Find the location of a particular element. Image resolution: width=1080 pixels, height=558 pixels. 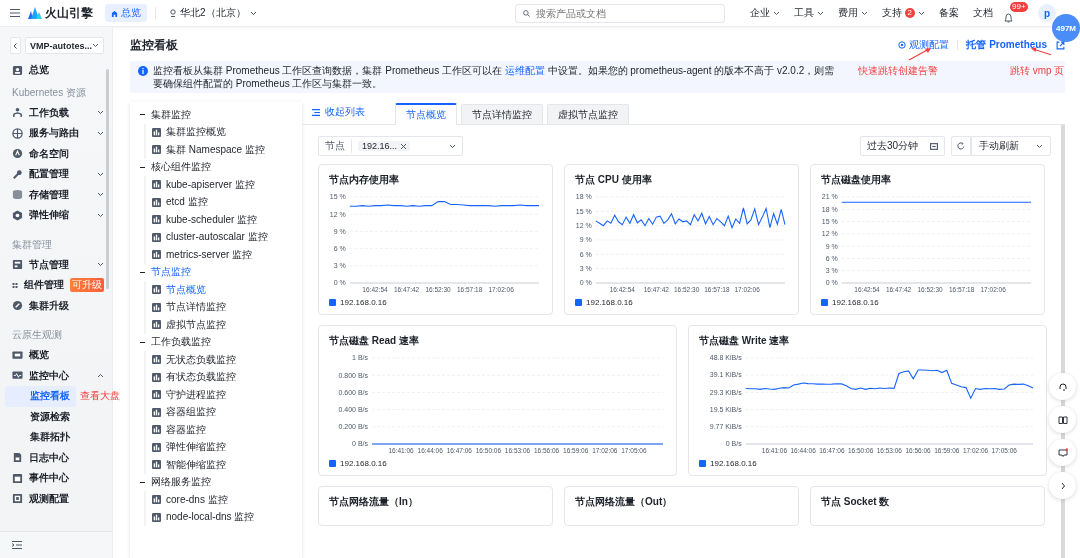

headset-icon is located at coordinates (1062, 386).